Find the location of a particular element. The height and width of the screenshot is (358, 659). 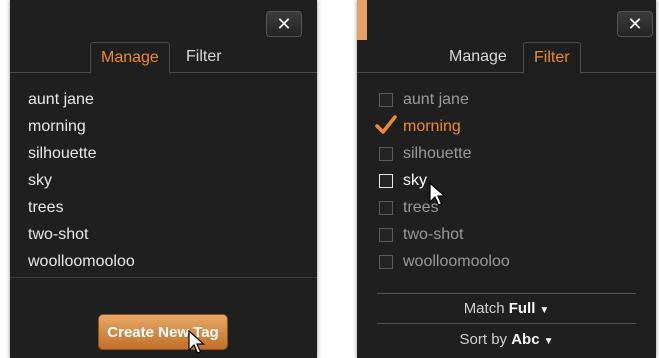

match-label: Match is located at coordinates (484, 308).